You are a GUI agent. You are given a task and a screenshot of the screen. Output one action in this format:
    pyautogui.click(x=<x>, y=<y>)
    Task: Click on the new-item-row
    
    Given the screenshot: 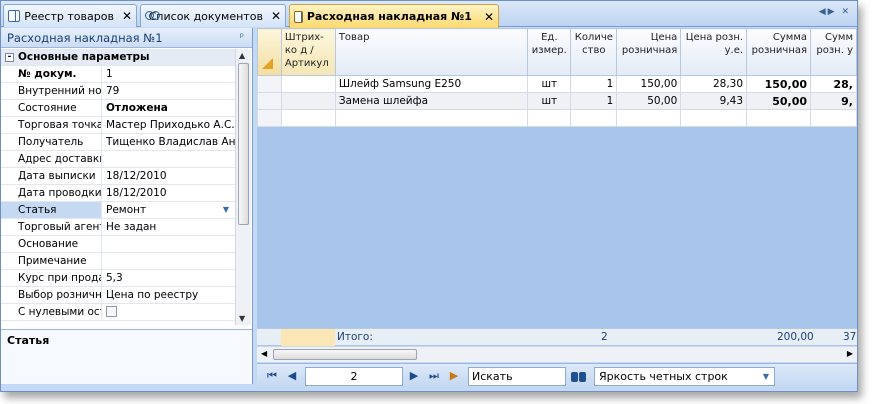 What is the action you would take?
    pyautogui.click(x=557, y=118)
    